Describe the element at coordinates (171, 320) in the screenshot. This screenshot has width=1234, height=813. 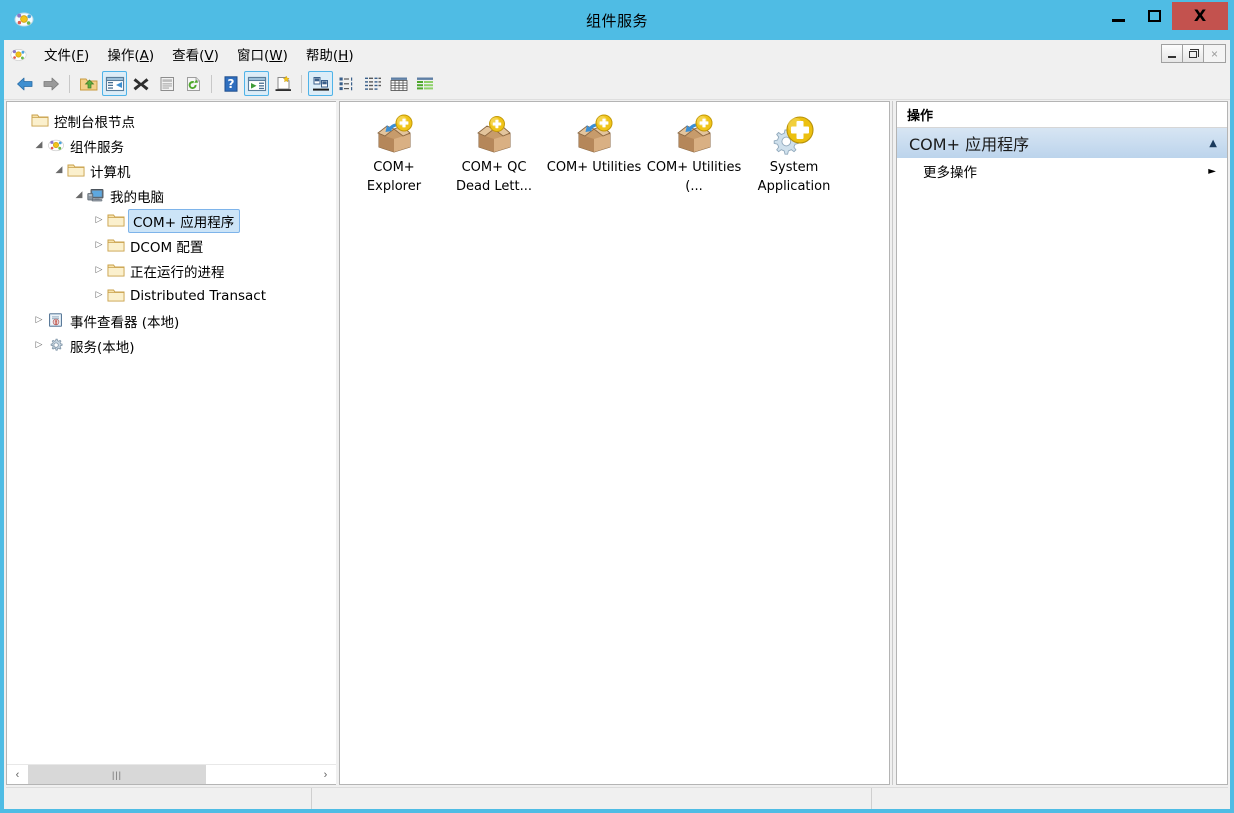
I see `tree-item-event-viewer: ▷ 事件查看器 (本地)` at that location.